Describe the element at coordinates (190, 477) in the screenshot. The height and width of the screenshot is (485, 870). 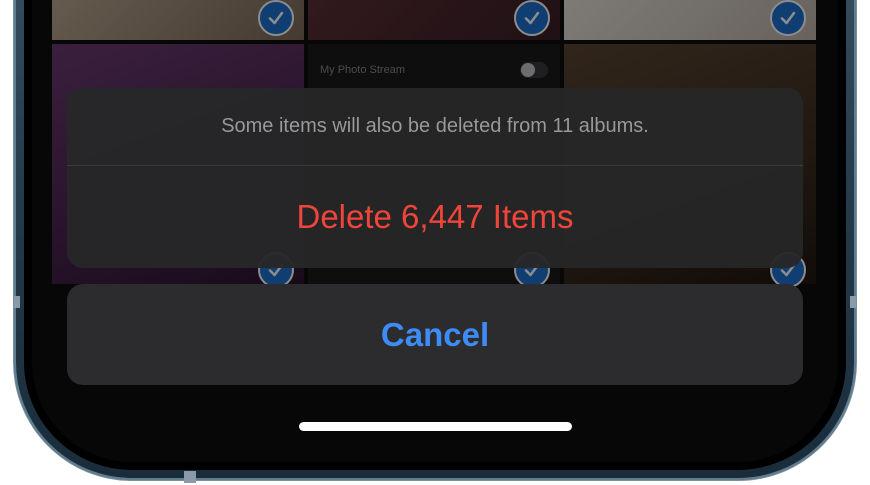
I see `frame-antenna-line` at that location.